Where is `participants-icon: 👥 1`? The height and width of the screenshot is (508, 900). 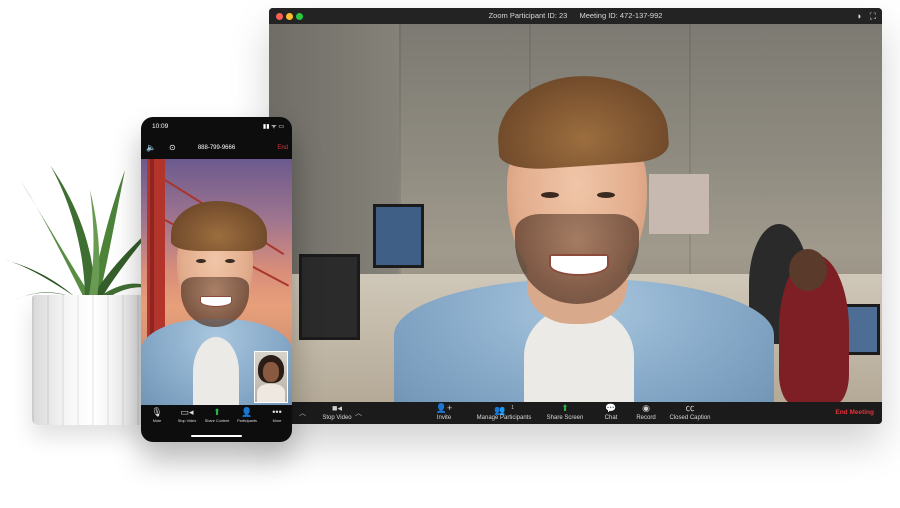 participants-icon: 👥 1 is located at coordinates (504, 410).